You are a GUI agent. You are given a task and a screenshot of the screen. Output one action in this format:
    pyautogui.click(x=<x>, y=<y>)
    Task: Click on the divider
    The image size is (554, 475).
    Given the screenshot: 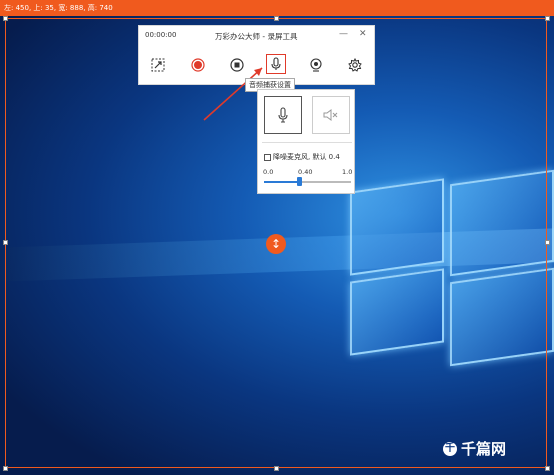 What is the action you would take?
    pyautogui.click(x=307, y=142)
    